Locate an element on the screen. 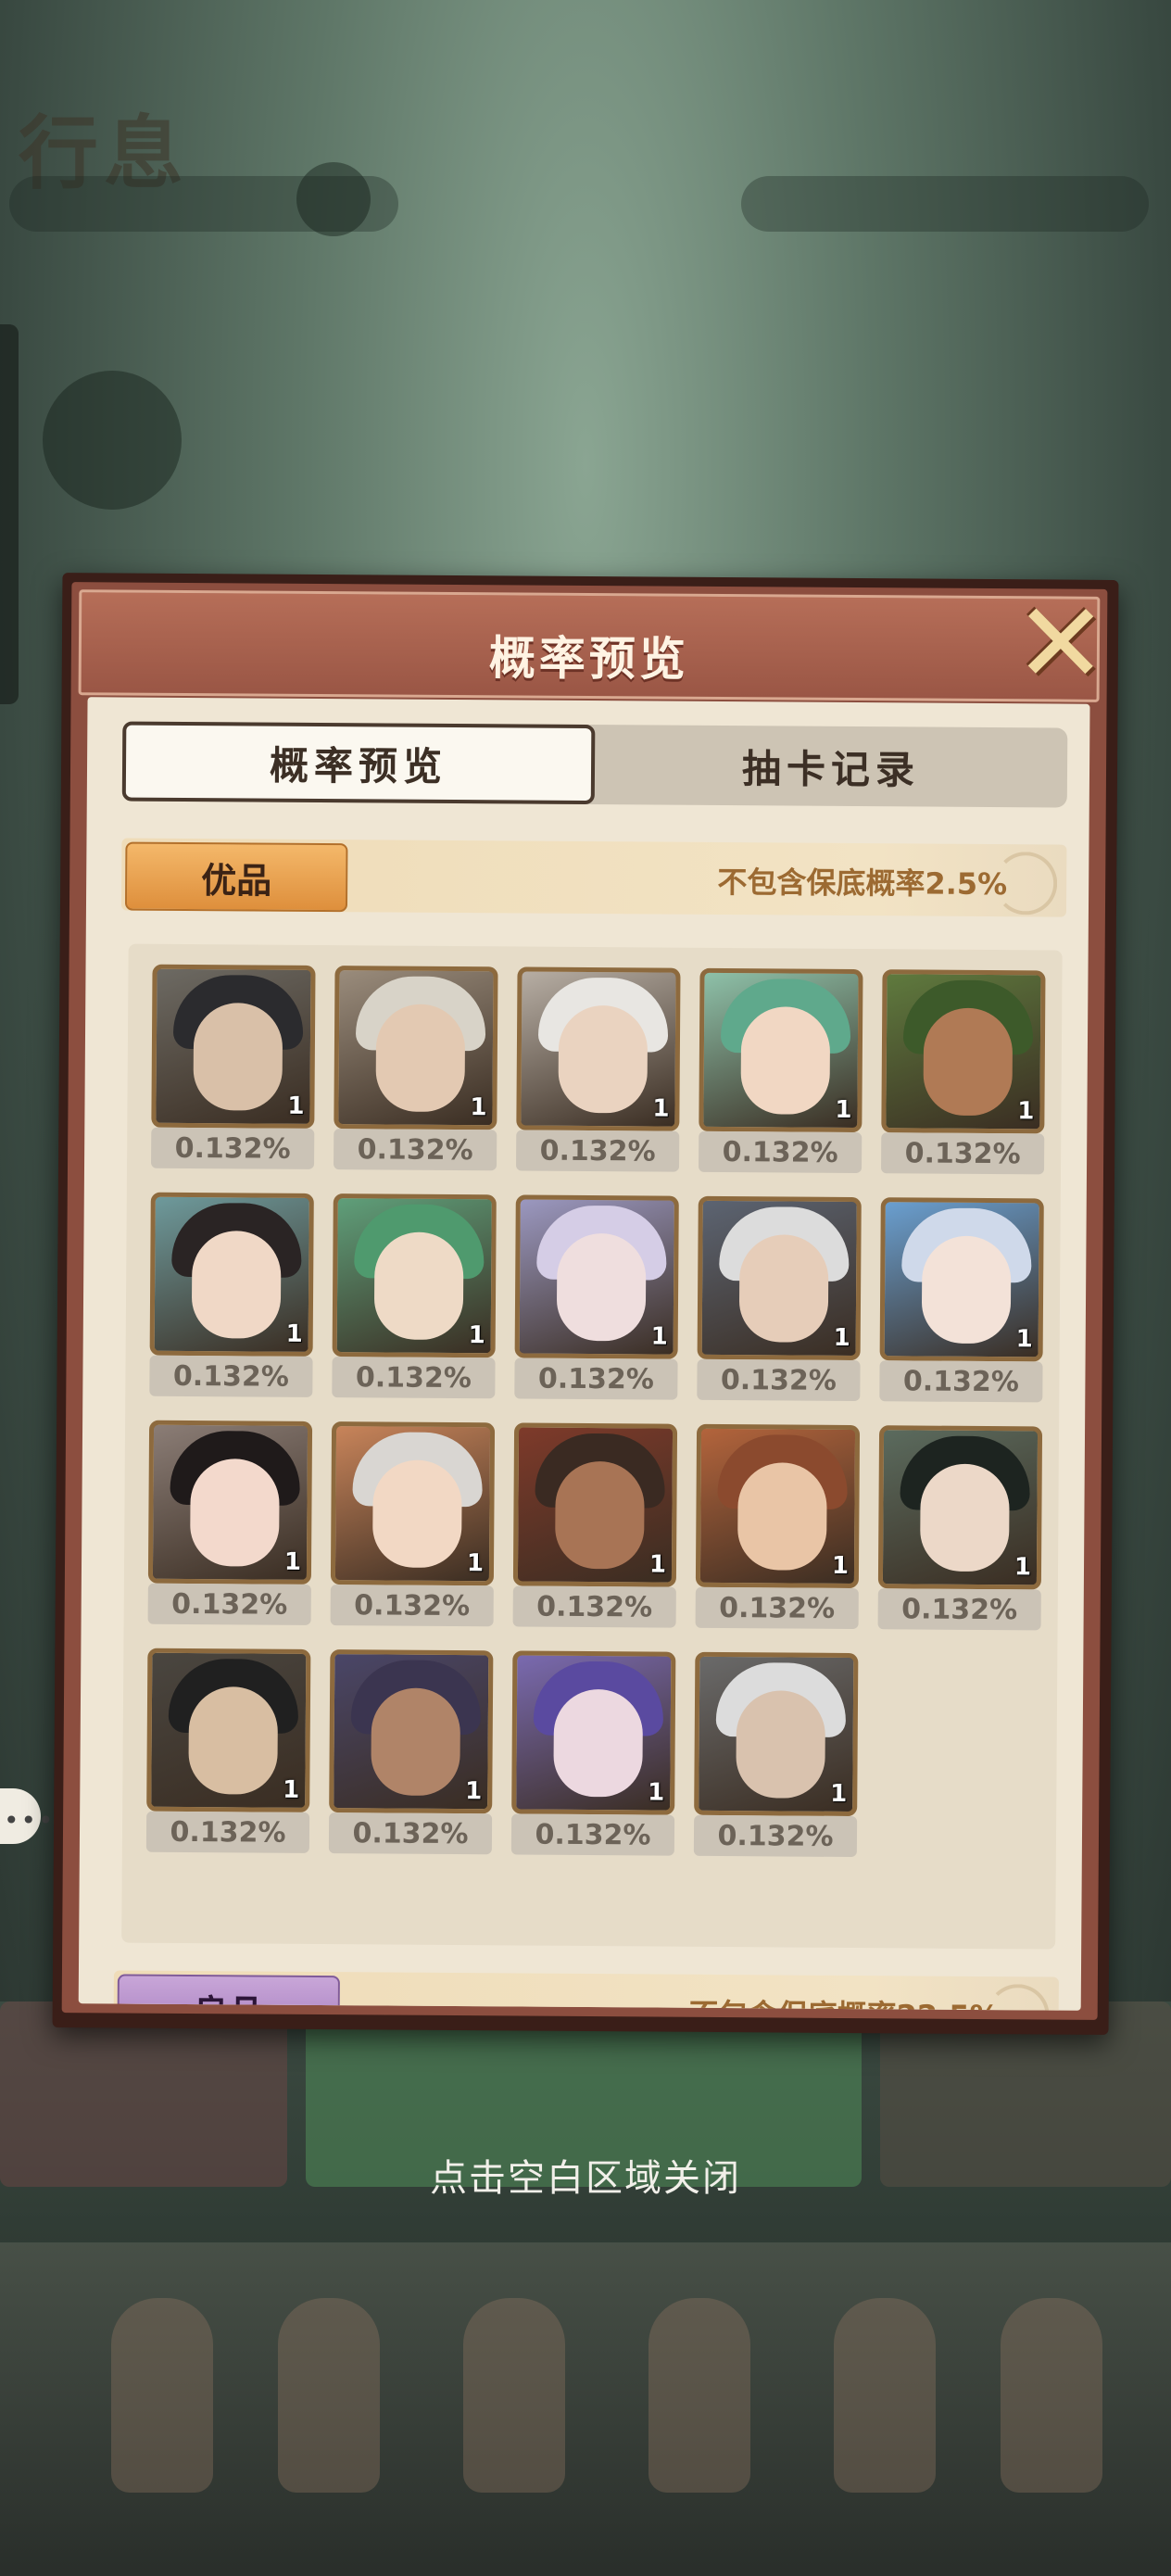  background-pill is located at coordinates (945, 204).